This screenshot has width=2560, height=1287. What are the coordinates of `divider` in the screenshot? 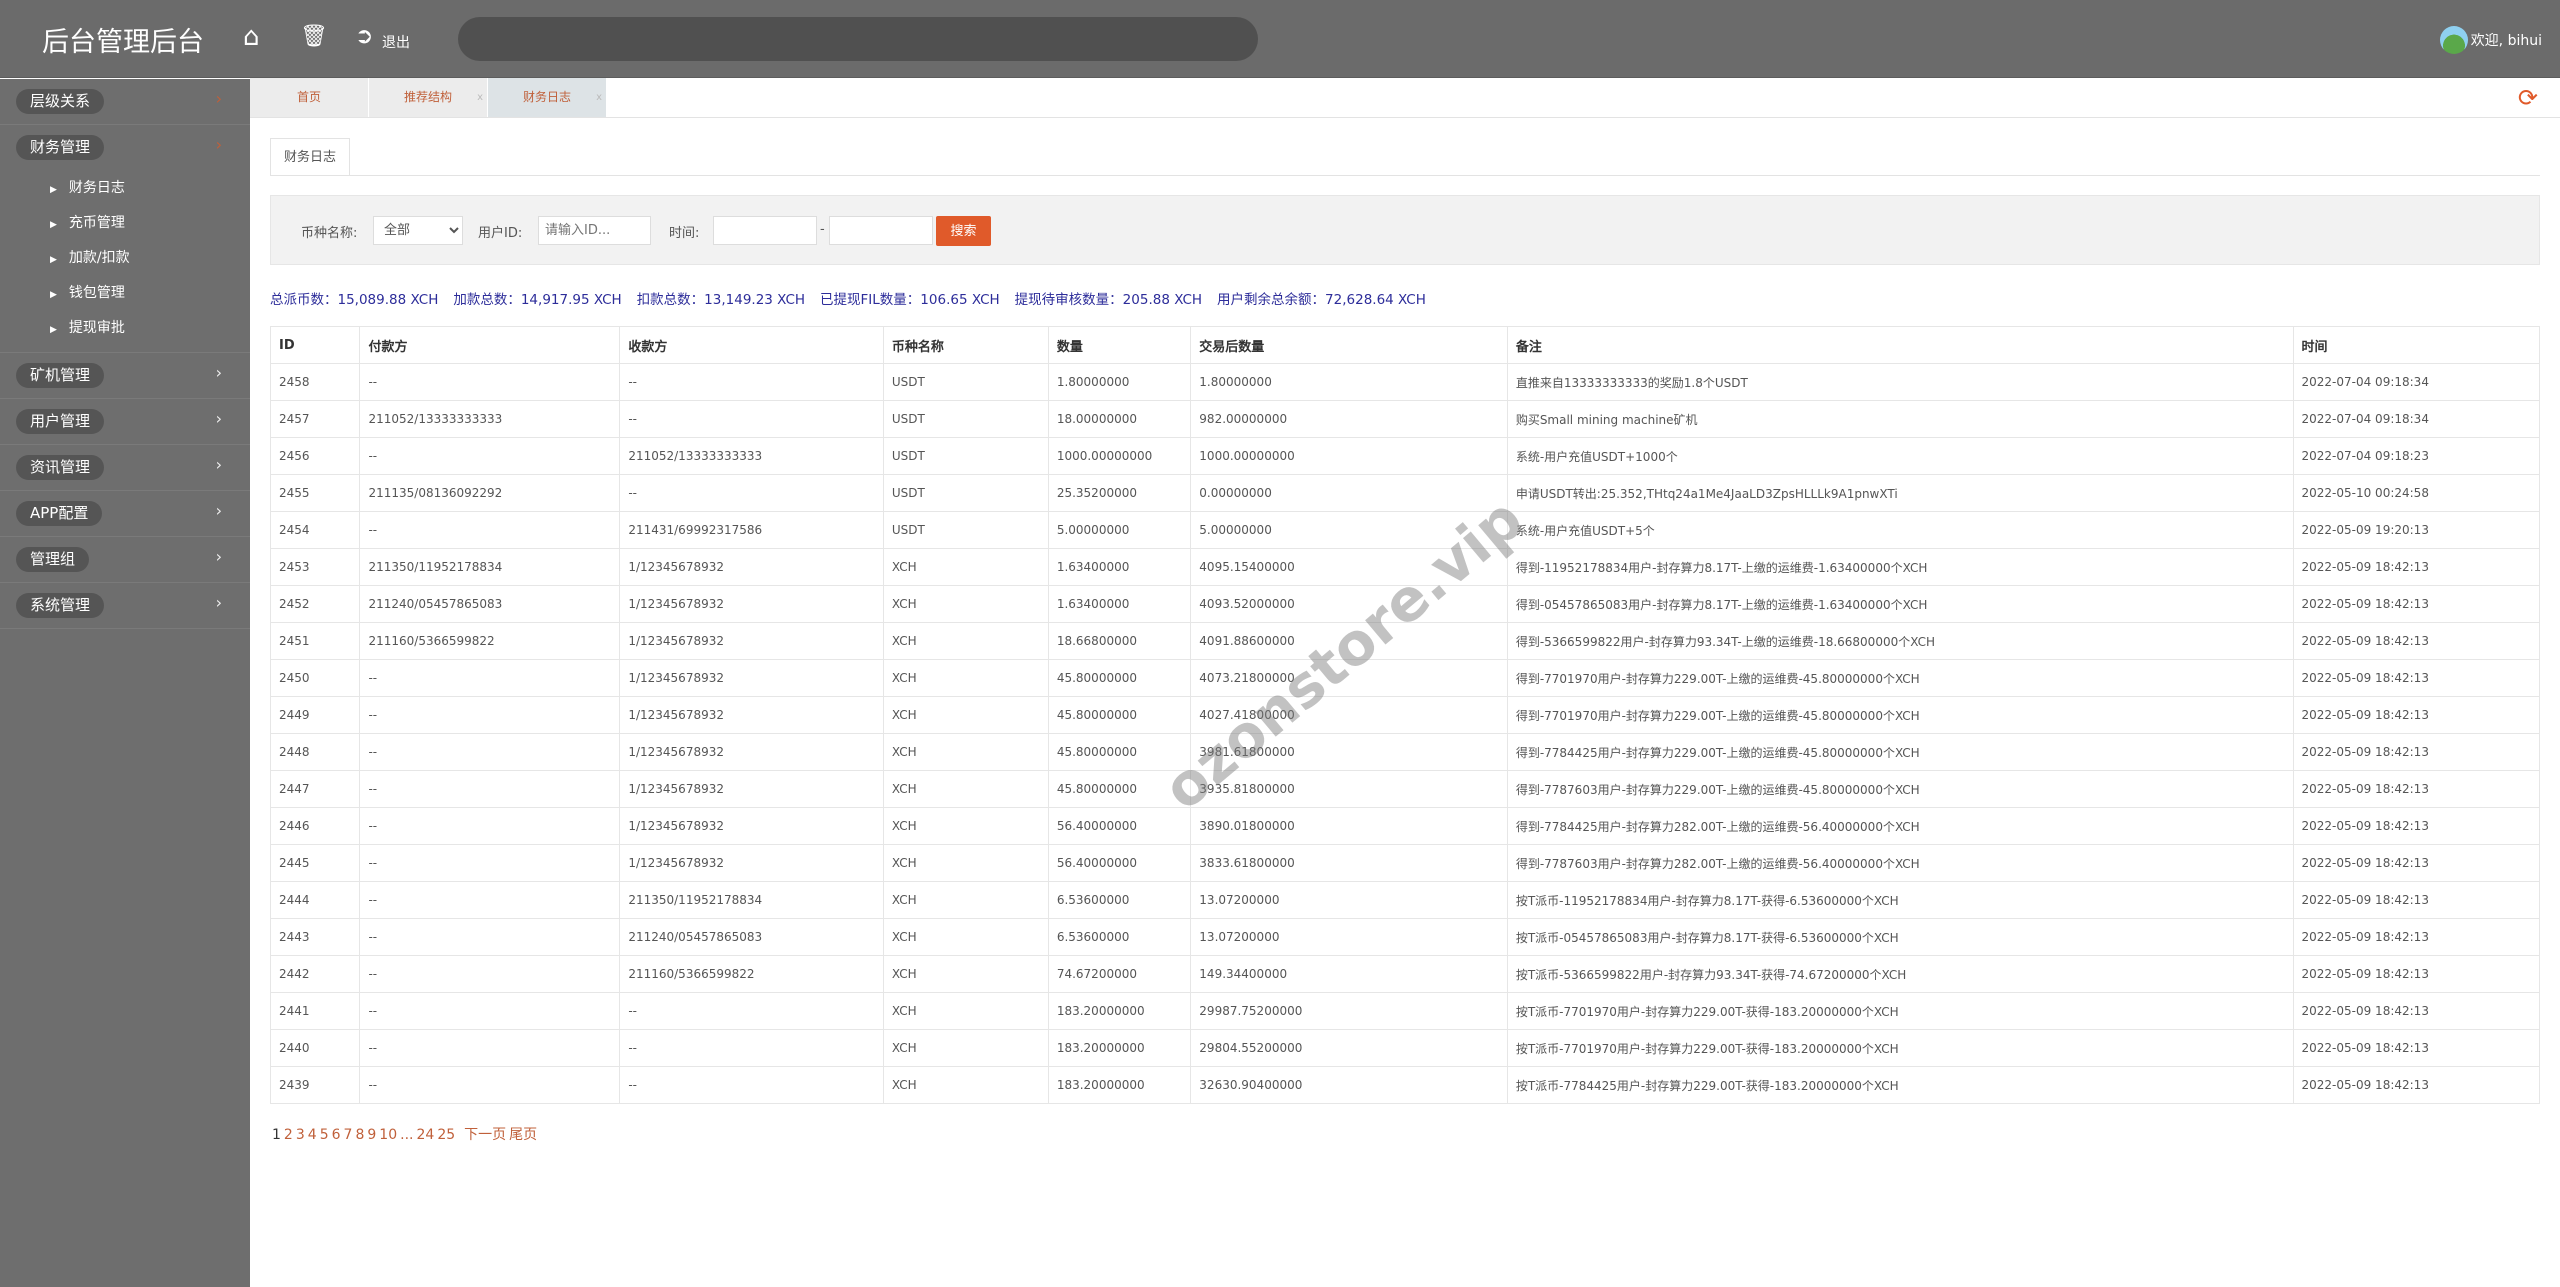 It's located at (1405, 175).